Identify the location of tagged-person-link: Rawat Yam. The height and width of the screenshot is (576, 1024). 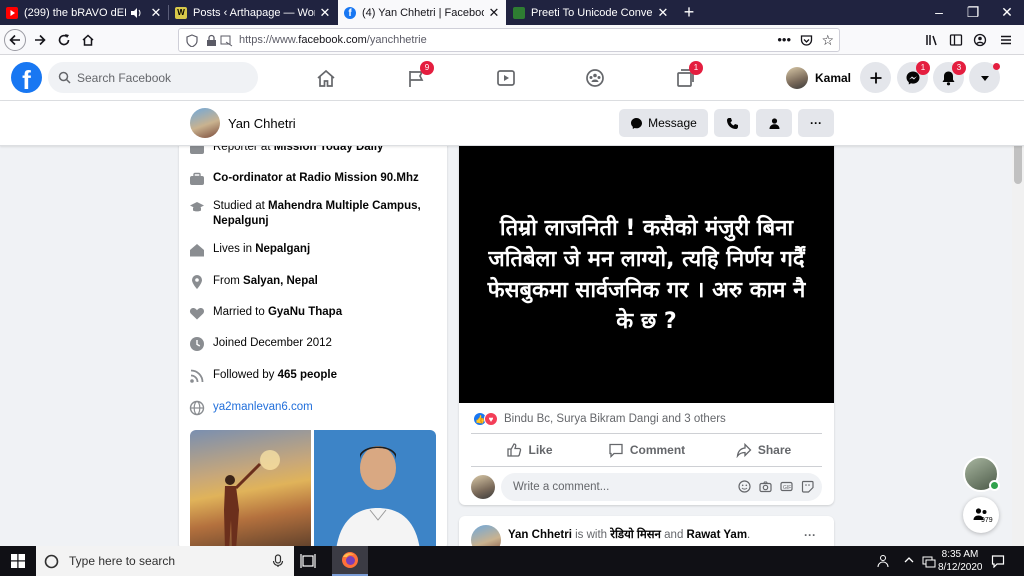
(717, 535).